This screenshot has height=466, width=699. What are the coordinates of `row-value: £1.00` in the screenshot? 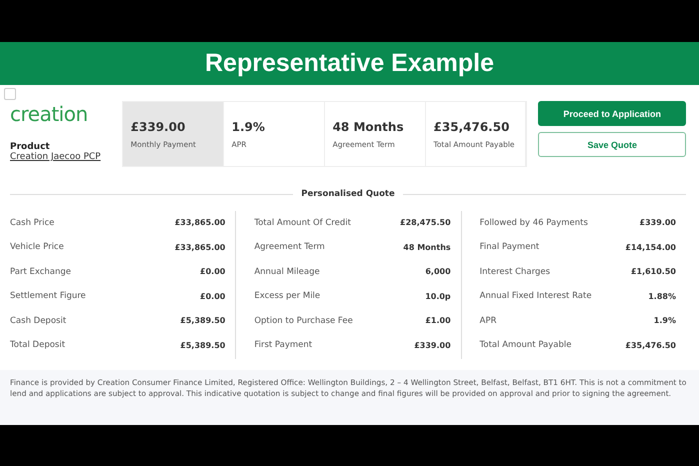 It's located at (438, 321).